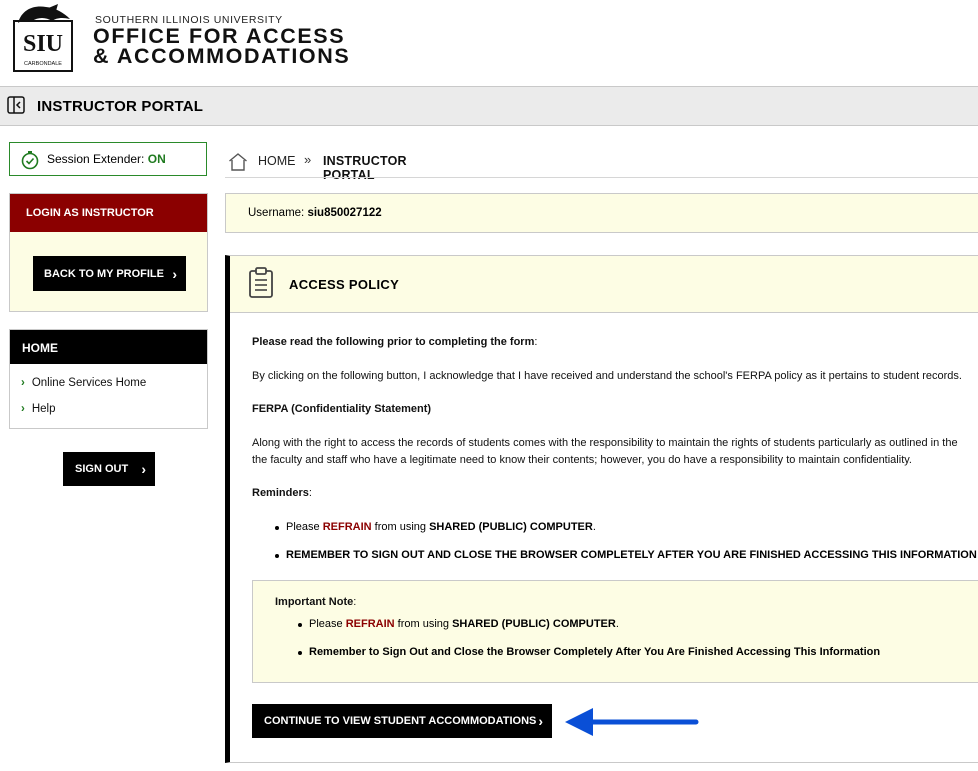  Describe the element at coordinates (222, 56) in the screenshot. I see `office-name-line2: & ACCOMMODATIONS` at that location.